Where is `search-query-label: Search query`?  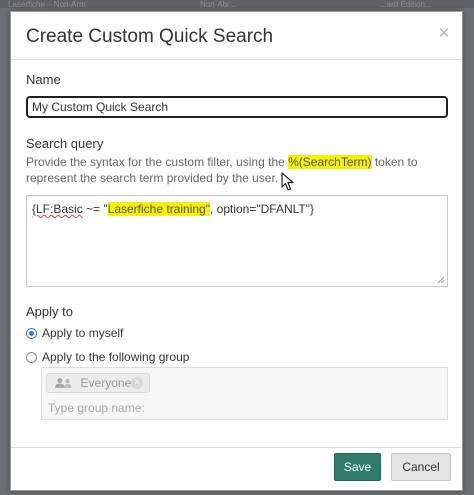 search-query-label: Search query is located at coordinates (65, 143).